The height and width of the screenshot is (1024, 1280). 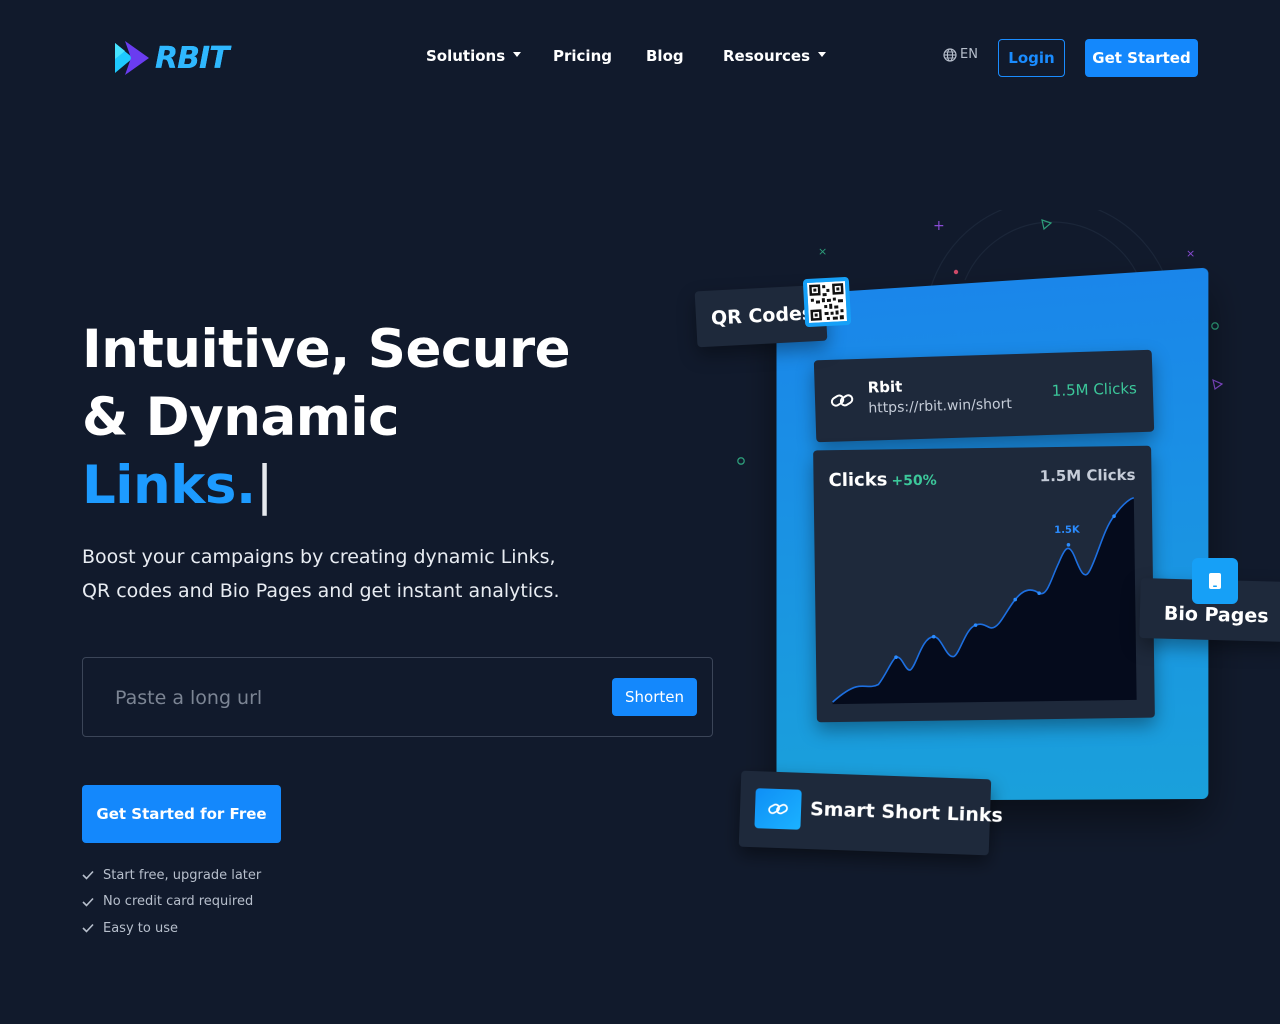 What do you see at coordinates (264, 485) in the screenshot?
I see `typing-cursor: |` at bounding box center [264, 485].